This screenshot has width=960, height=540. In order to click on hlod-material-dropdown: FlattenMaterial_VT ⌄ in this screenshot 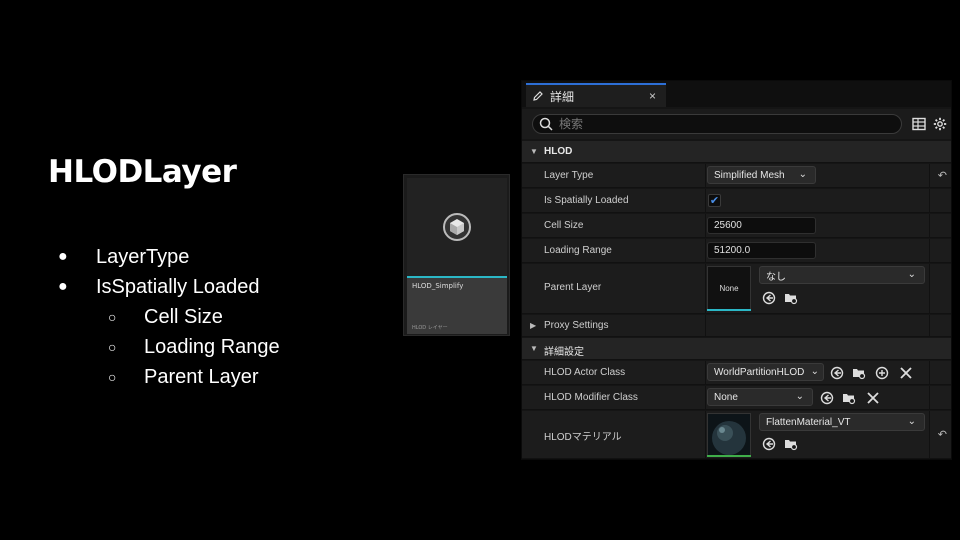, I will do `click(842, 422)`.